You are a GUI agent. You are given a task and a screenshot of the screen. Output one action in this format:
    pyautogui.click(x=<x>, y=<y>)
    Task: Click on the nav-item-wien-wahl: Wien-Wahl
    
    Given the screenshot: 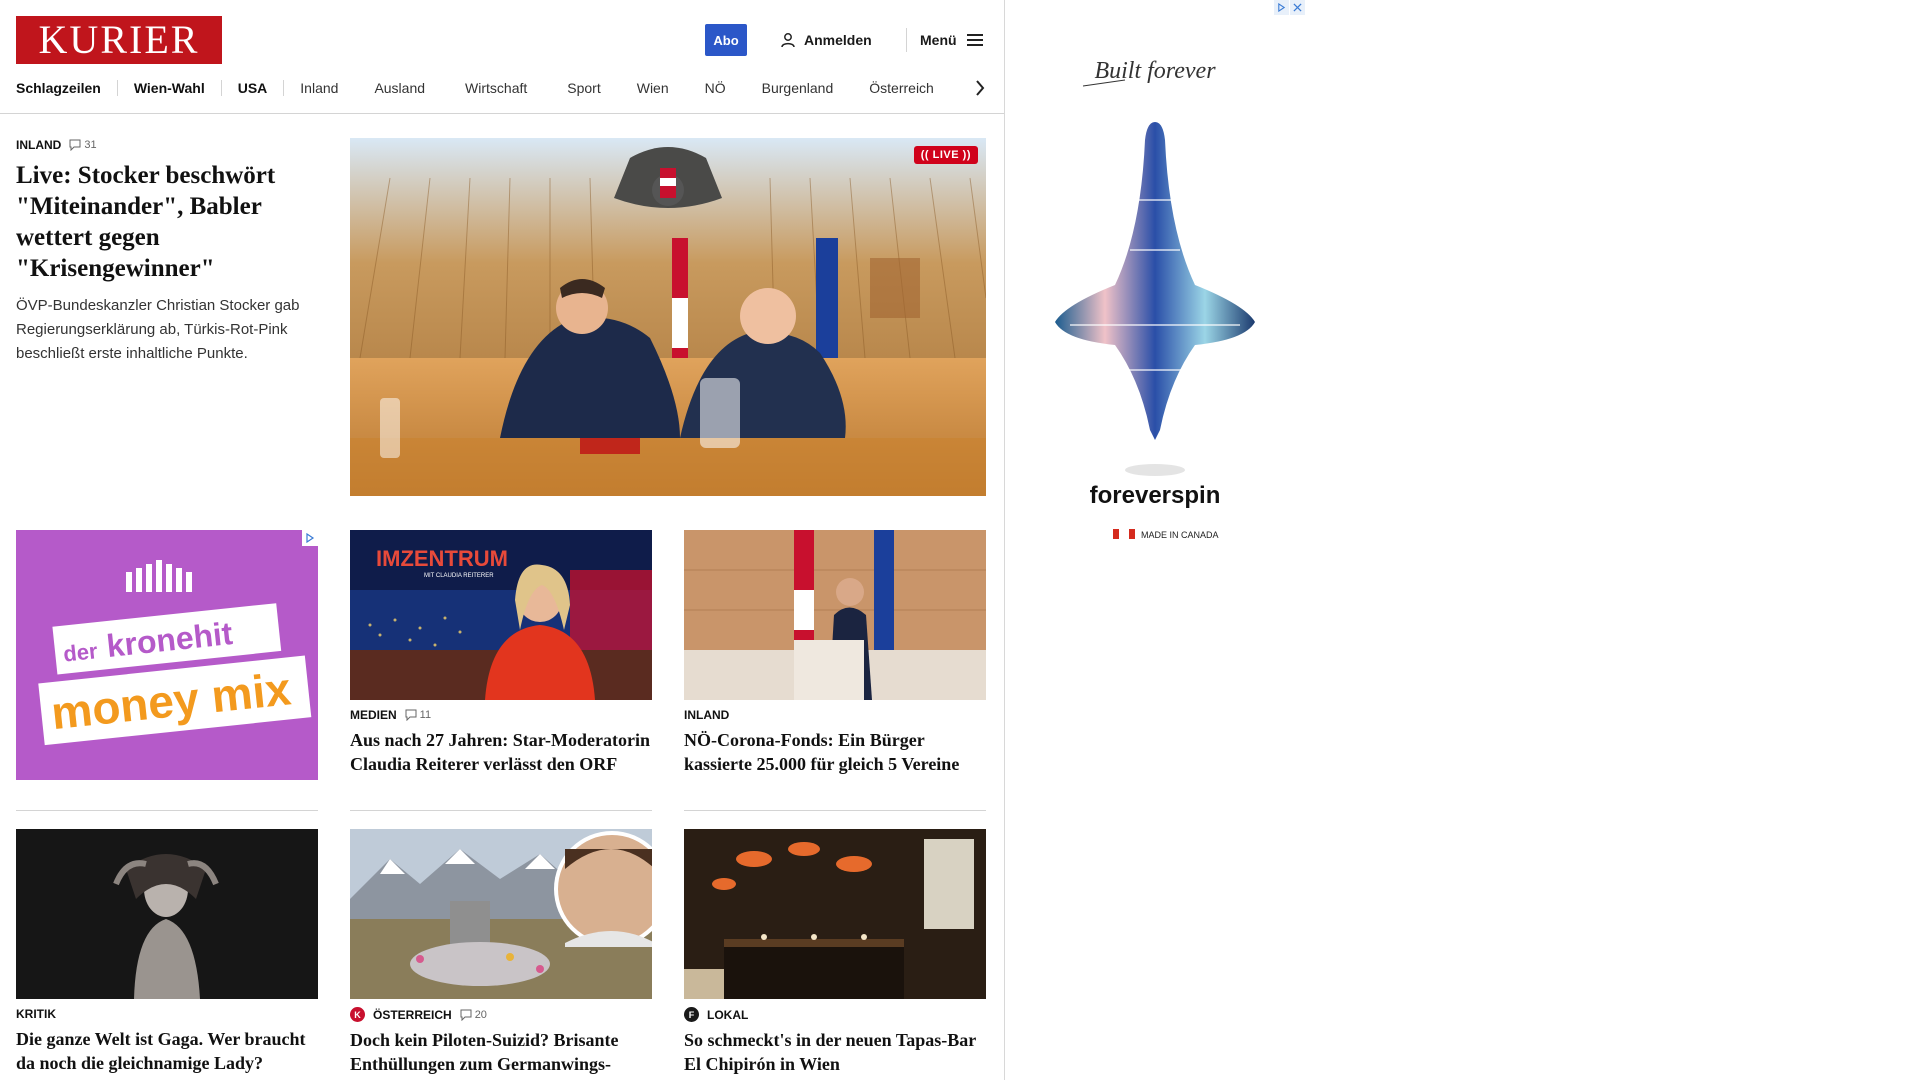 What is the action you would take?
    pyautogui.click(x=169, y=88)
    